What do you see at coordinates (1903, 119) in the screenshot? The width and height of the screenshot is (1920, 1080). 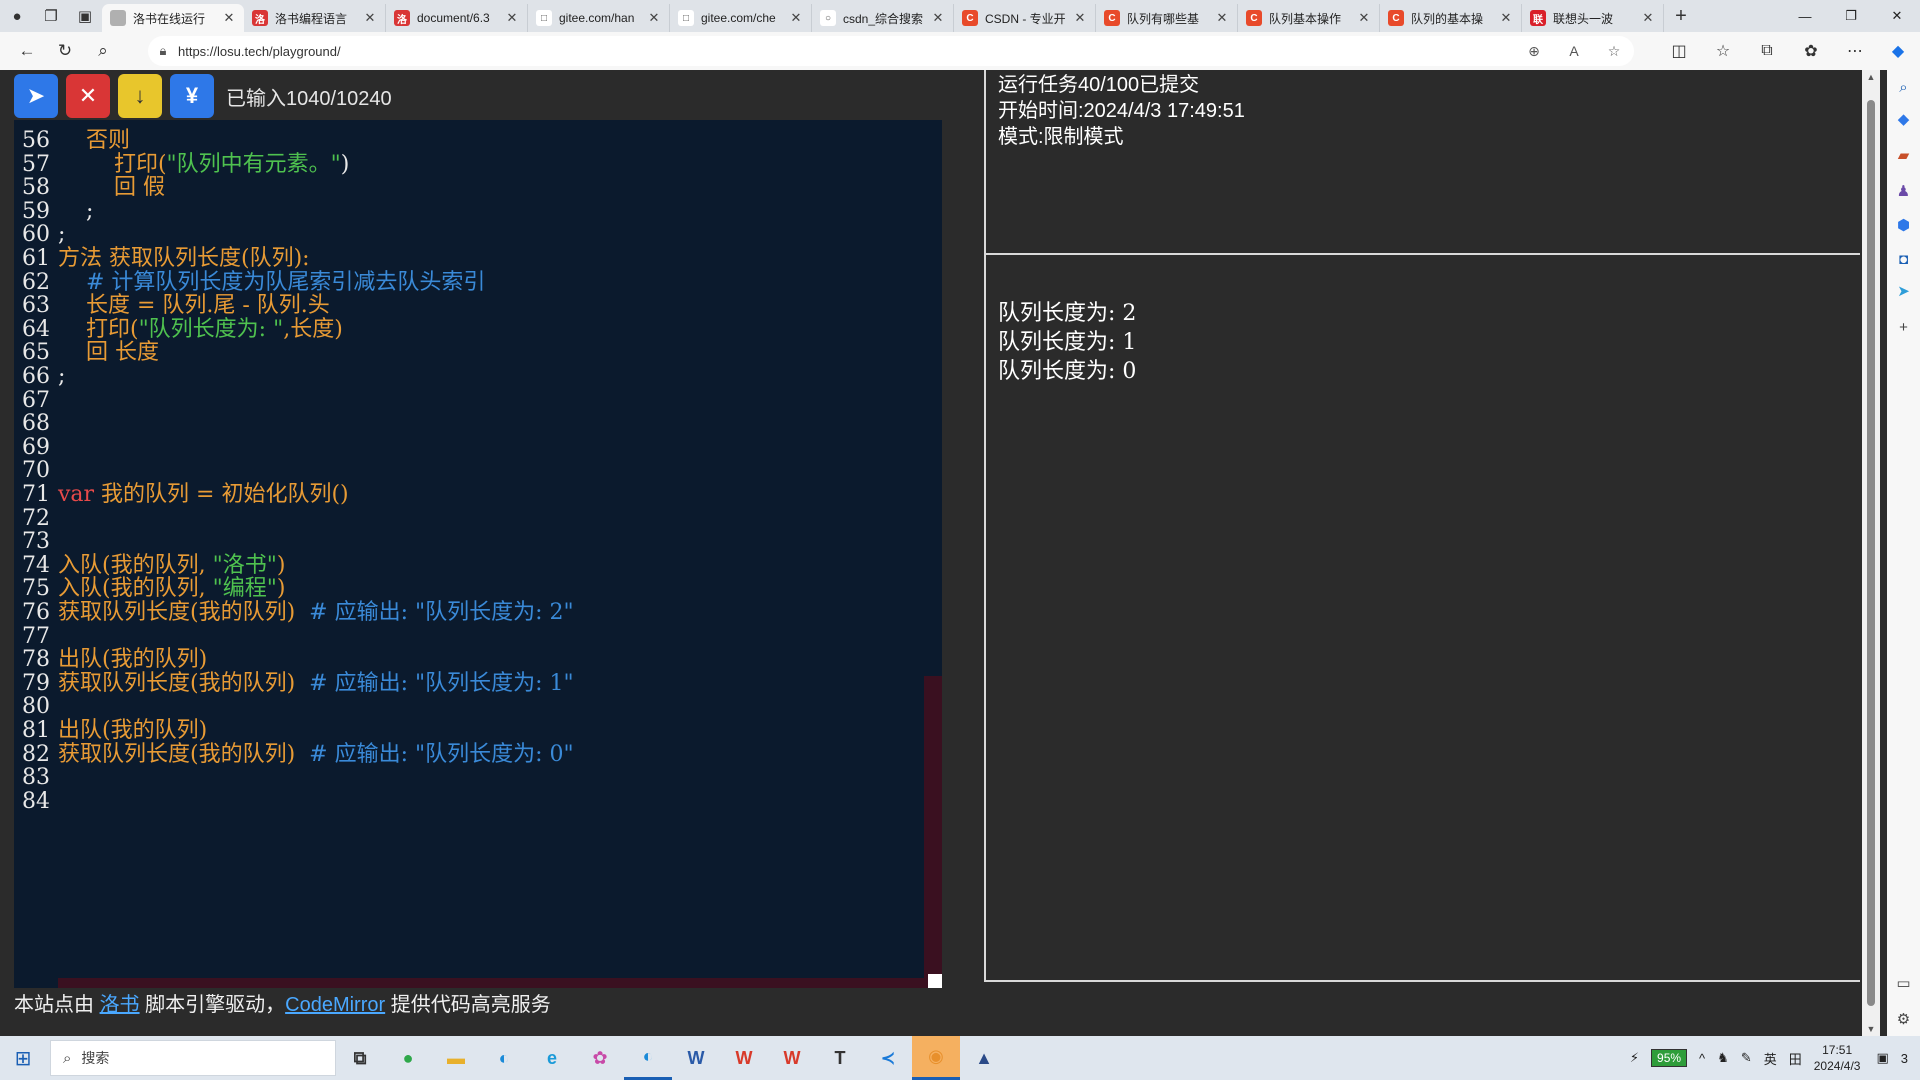 I see `sidebar-shopping-icon: ◆` at bounding box center [1903, 119].